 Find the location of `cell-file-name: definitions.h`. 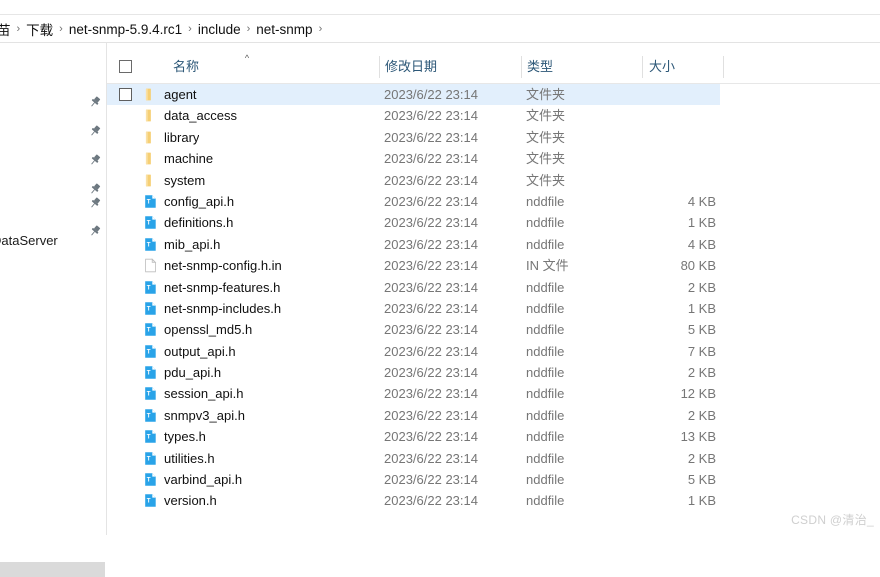

cell-file-name: definitions.h is located at coordinates (199, 223).